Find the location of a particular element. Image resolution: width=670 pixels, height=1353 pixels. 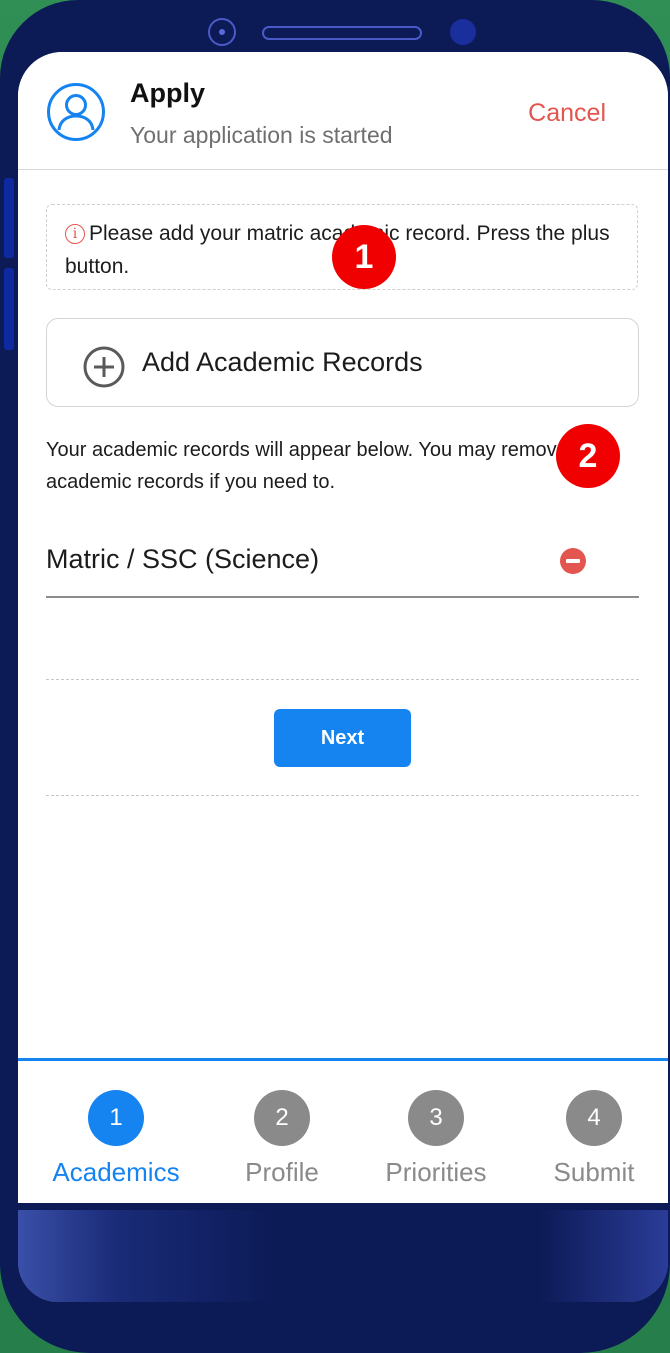

step-number: 3 is located at coordinates (436, 1118).